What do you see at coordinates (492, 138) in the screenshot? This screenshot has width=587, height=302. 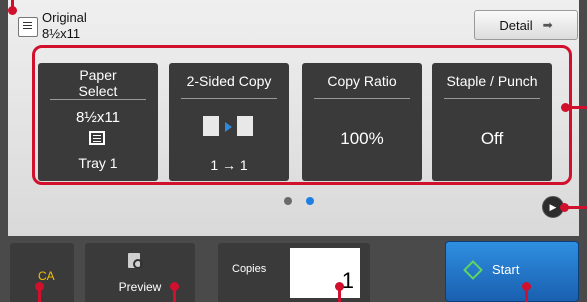 I see `staple-punch-value: Off` at bounding box center [492, 138].